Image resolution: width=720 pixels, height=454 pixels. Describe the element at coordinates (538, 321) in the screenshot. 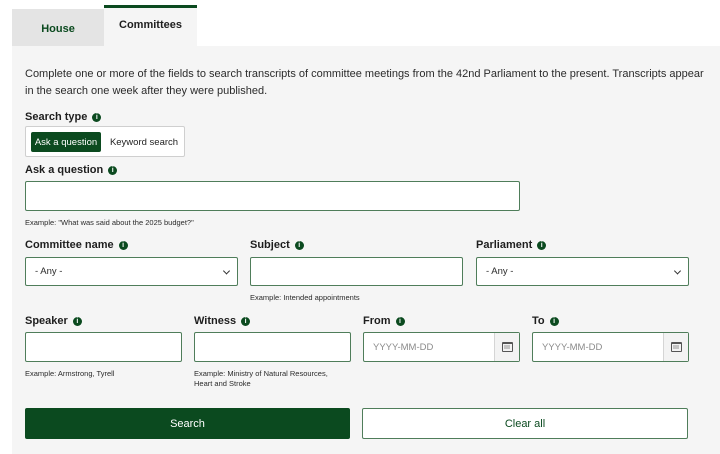

I see `to-label-text: To` at that location.